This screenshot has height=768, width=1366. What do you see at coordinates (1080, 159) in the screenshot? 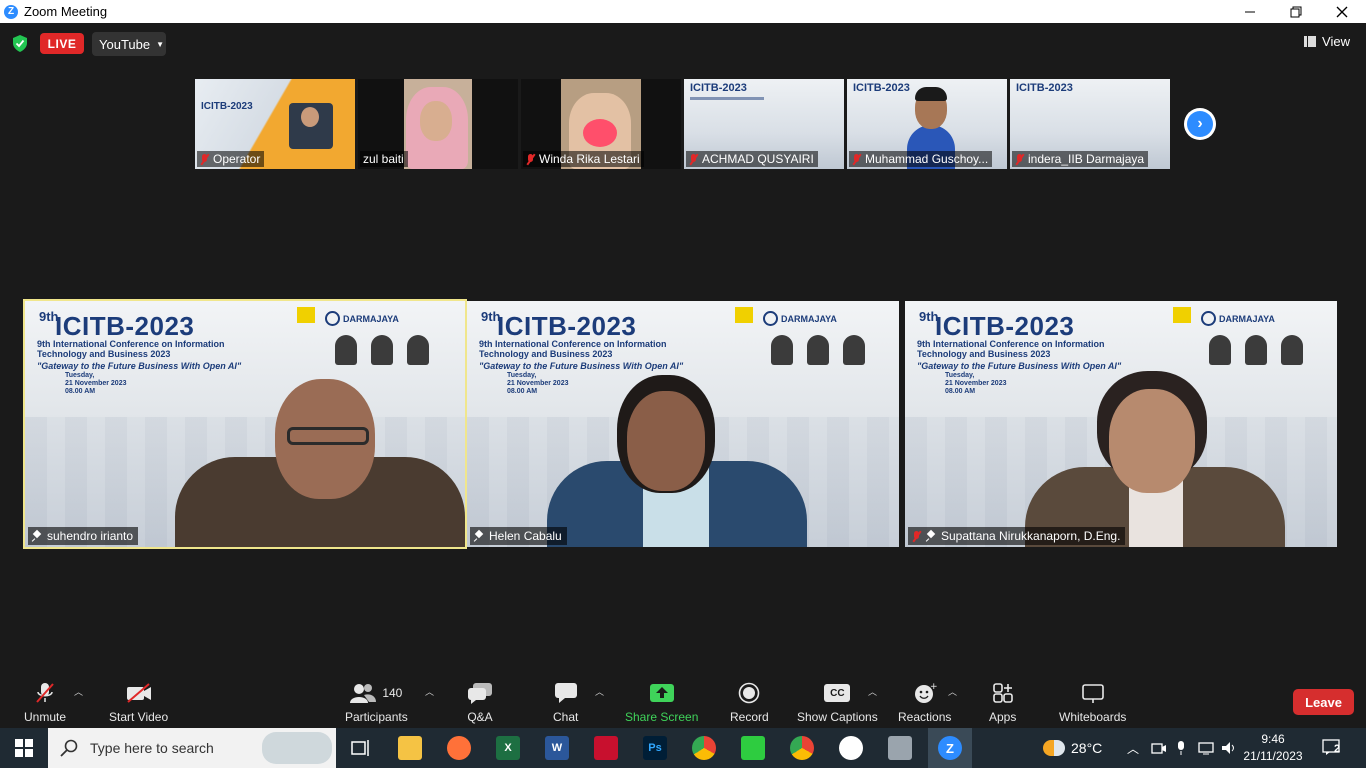
I see `participant-name-tag: indera_IIB Darmajaya` at bounding box center [1080, 159].